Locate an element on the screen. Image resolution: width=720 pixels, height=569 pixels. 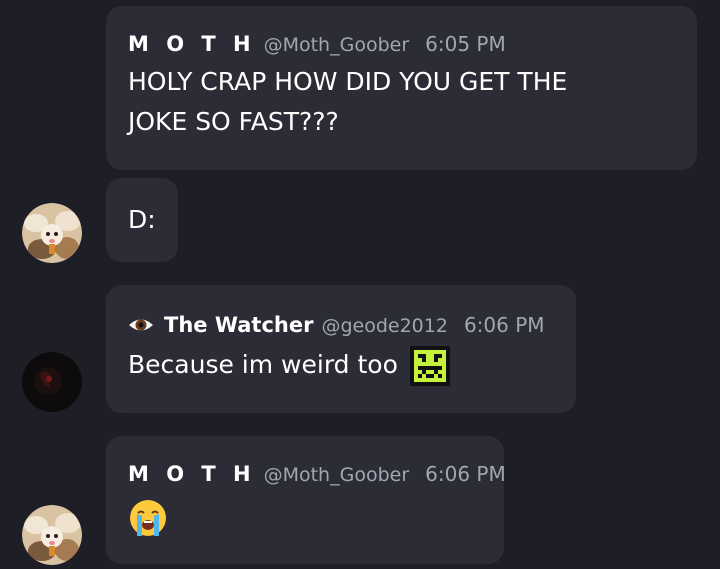
message-header: The Watcher @geode2012 6:06 PM is located at coordinates (341, 325).